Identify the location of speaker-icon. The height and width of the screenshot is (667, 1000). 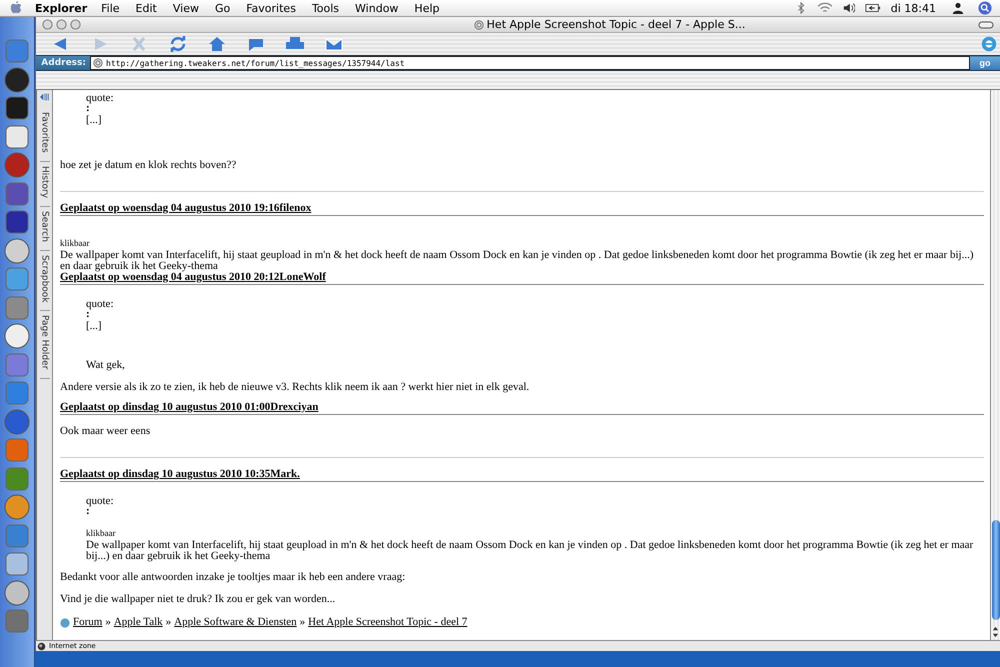
(848, 8).